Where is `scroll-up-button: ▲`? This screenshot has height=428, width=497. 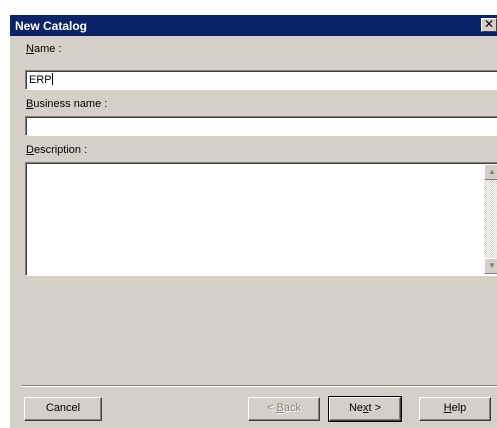 scroll-up-button: ▲ is located at coordinates (490, 172).